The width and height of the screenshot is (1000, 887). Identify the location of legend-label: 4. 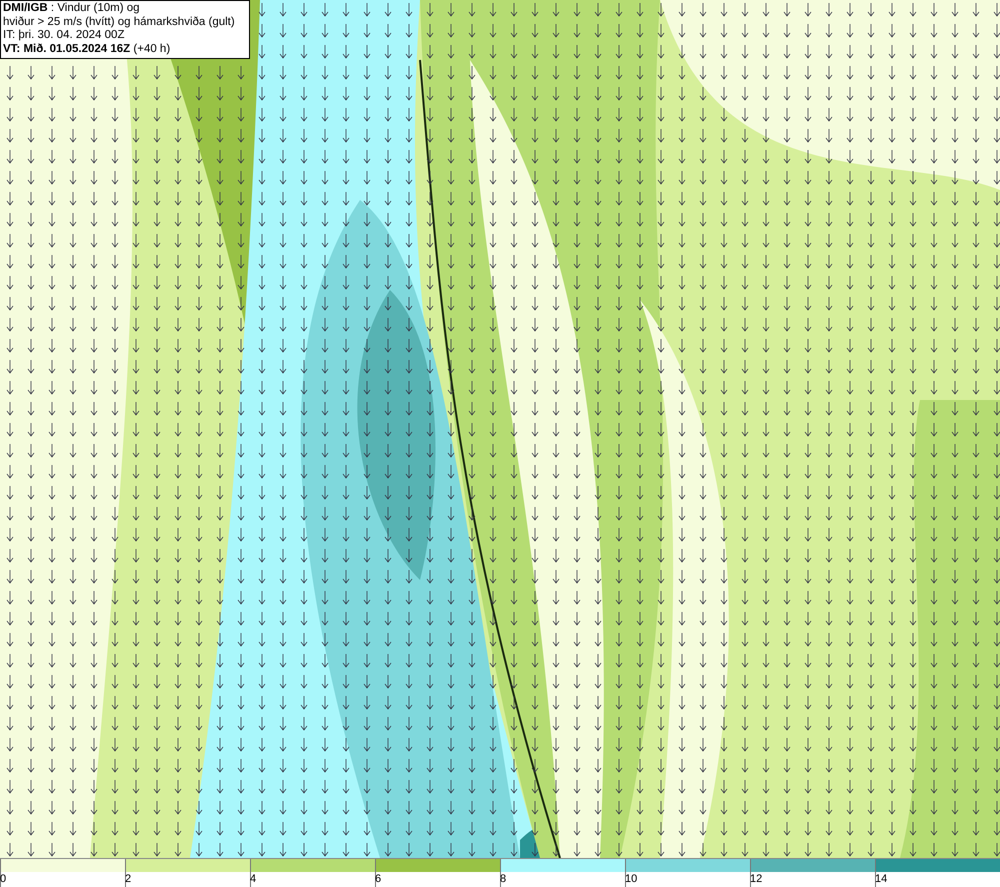
(254, 879).